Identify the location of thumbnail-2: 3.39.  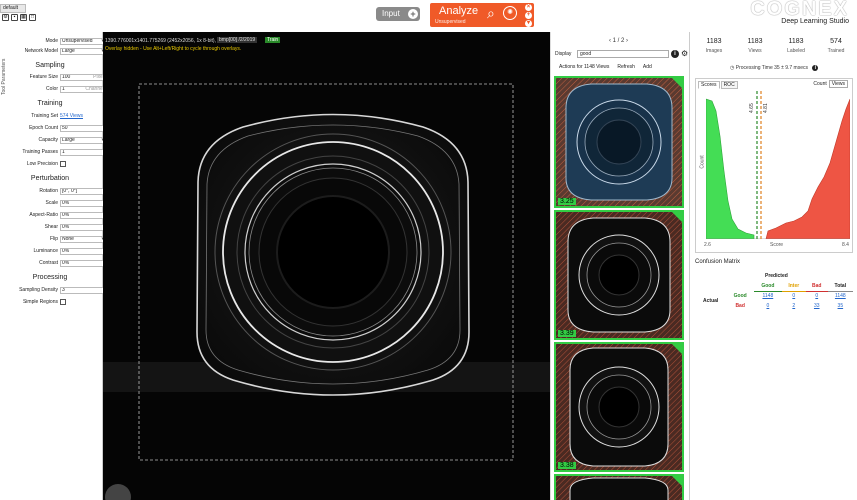
(619, 275).